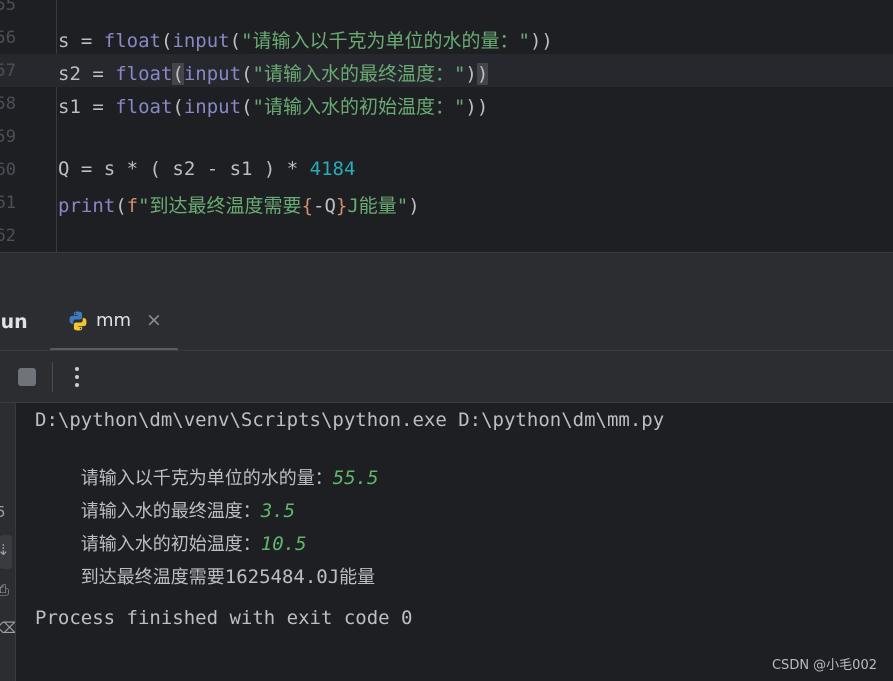 Image resolution: width=893 pixels, height=681 pixels. I want to click on code-text: s2 = float(input("请输入水的最终温度：")), so click(273, 72).